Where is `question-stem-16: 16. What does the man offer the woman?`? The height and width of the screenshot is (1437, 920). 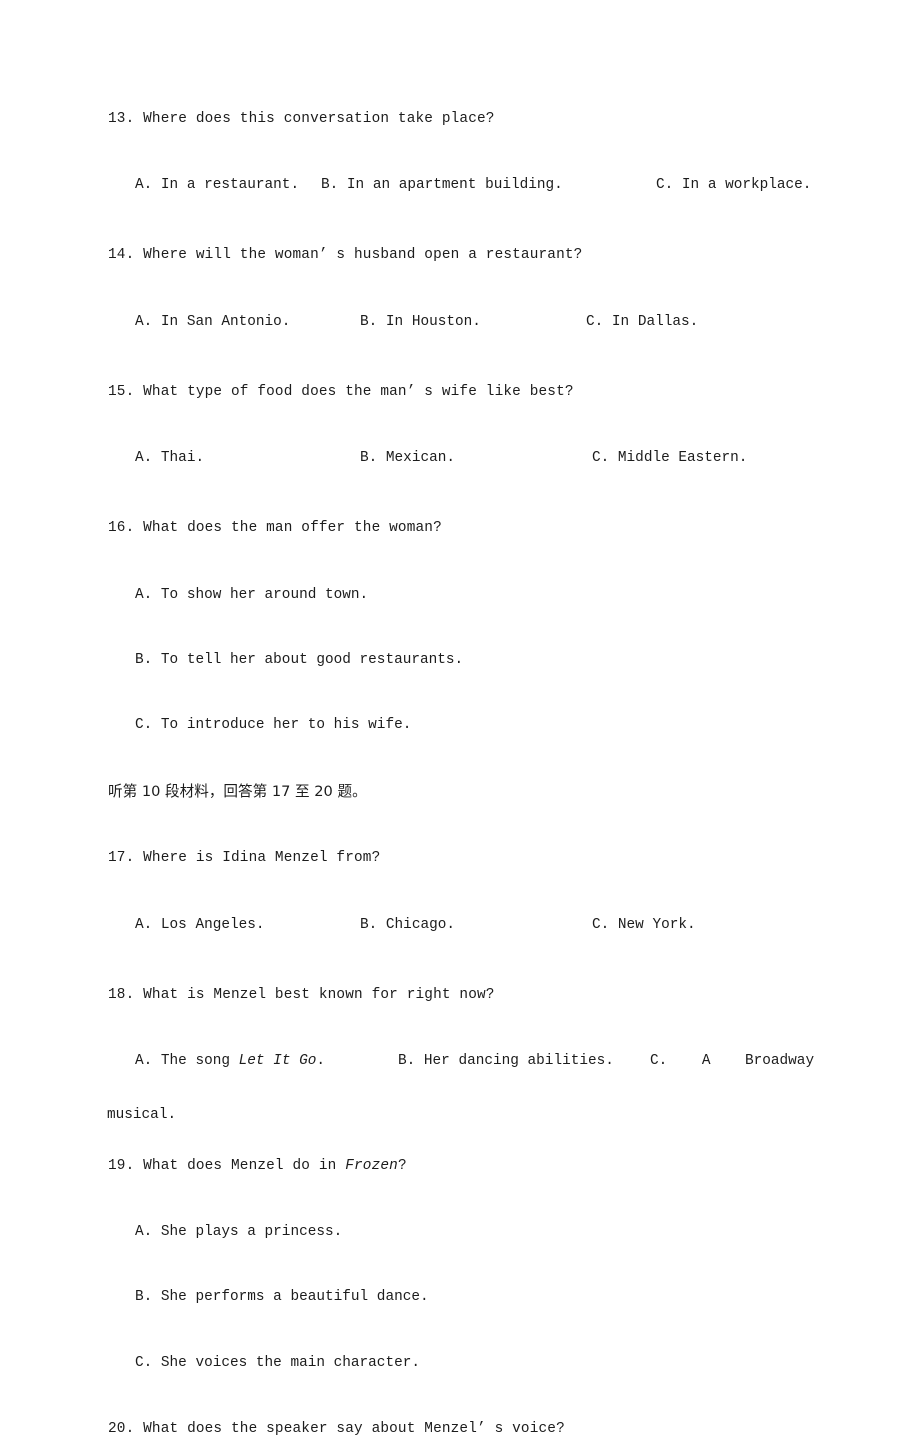 question-stem-16: 16. What does the man offer the woman? is located at coordinates (275, 528).